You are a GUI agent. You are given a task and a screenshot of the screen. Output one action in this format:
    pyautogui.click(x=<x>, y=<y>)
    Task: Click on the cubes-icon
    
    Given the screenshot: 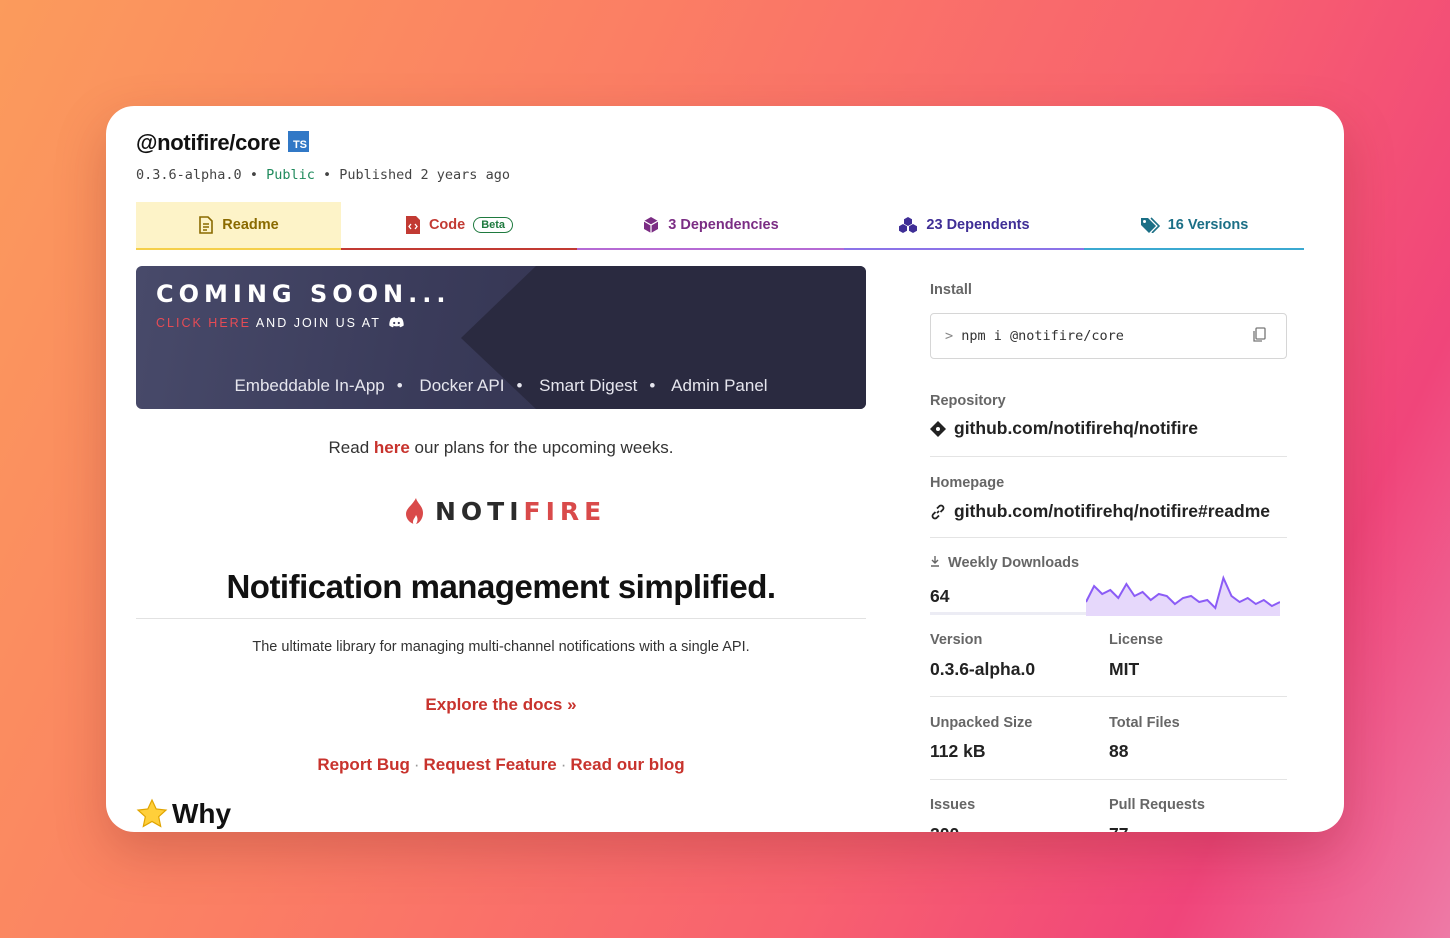 What is the action you would take?
    pyautogui.click(x=908, y=225)
    